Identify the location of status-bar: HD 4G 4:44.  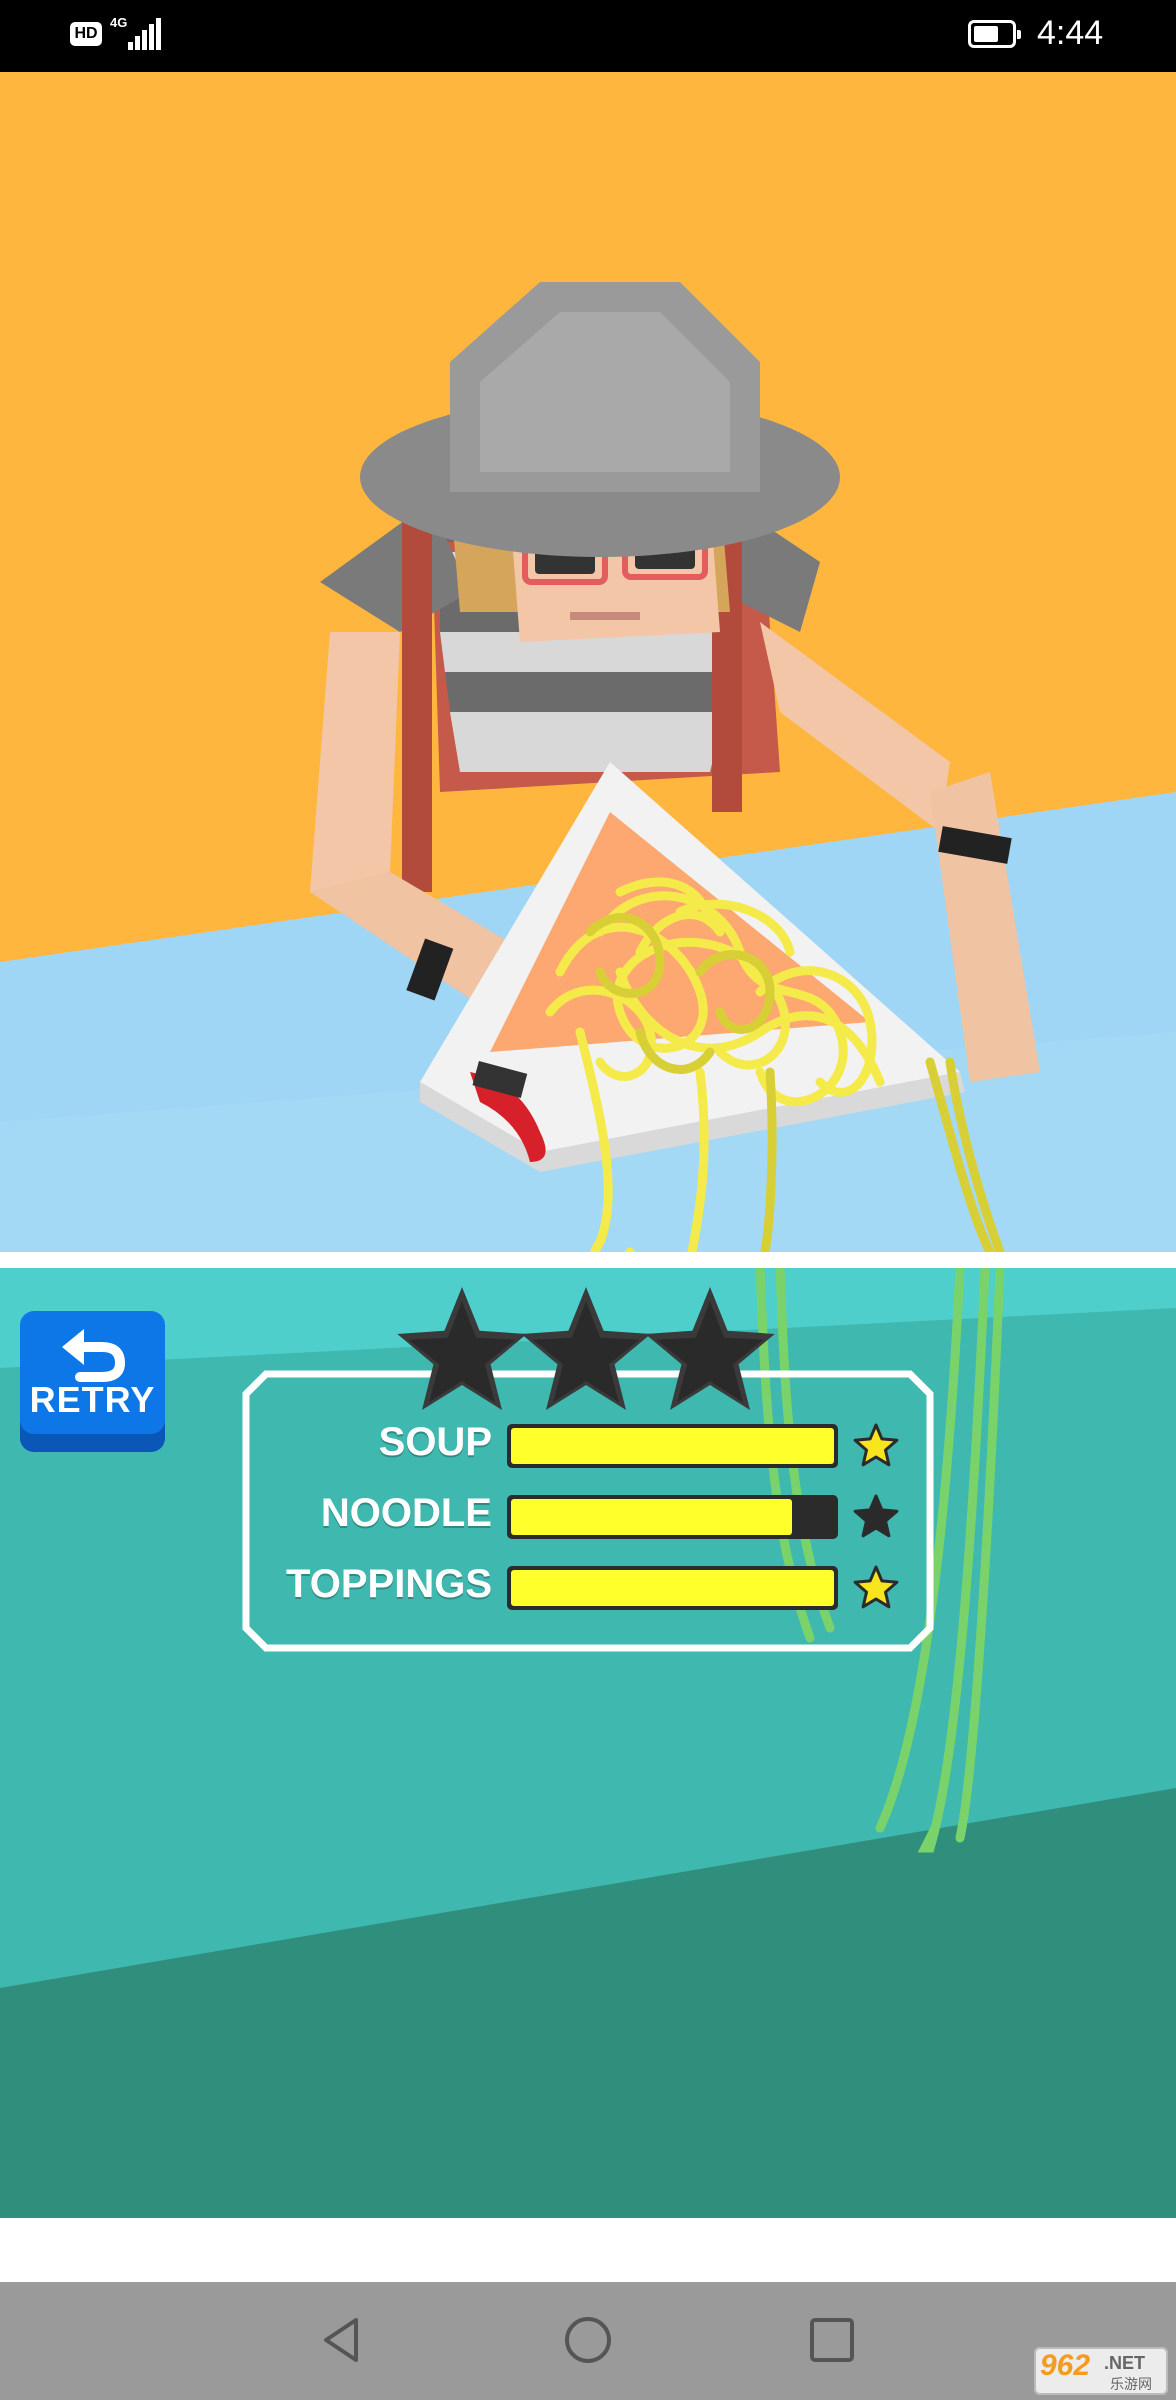
(588, 36).